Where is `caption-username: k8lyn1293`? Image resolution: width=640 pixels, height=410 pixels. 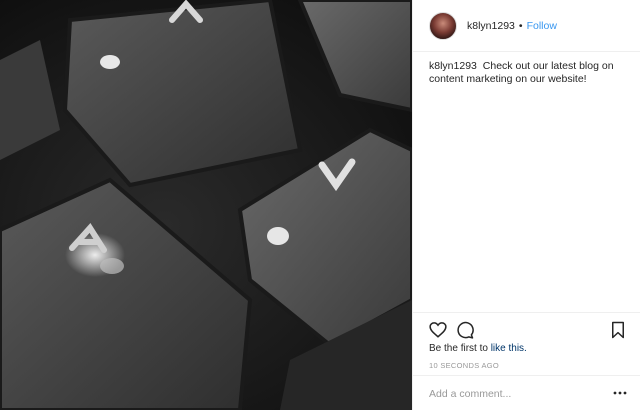 caption-username: k8lyn1293 is located at coordinates (453, 66).